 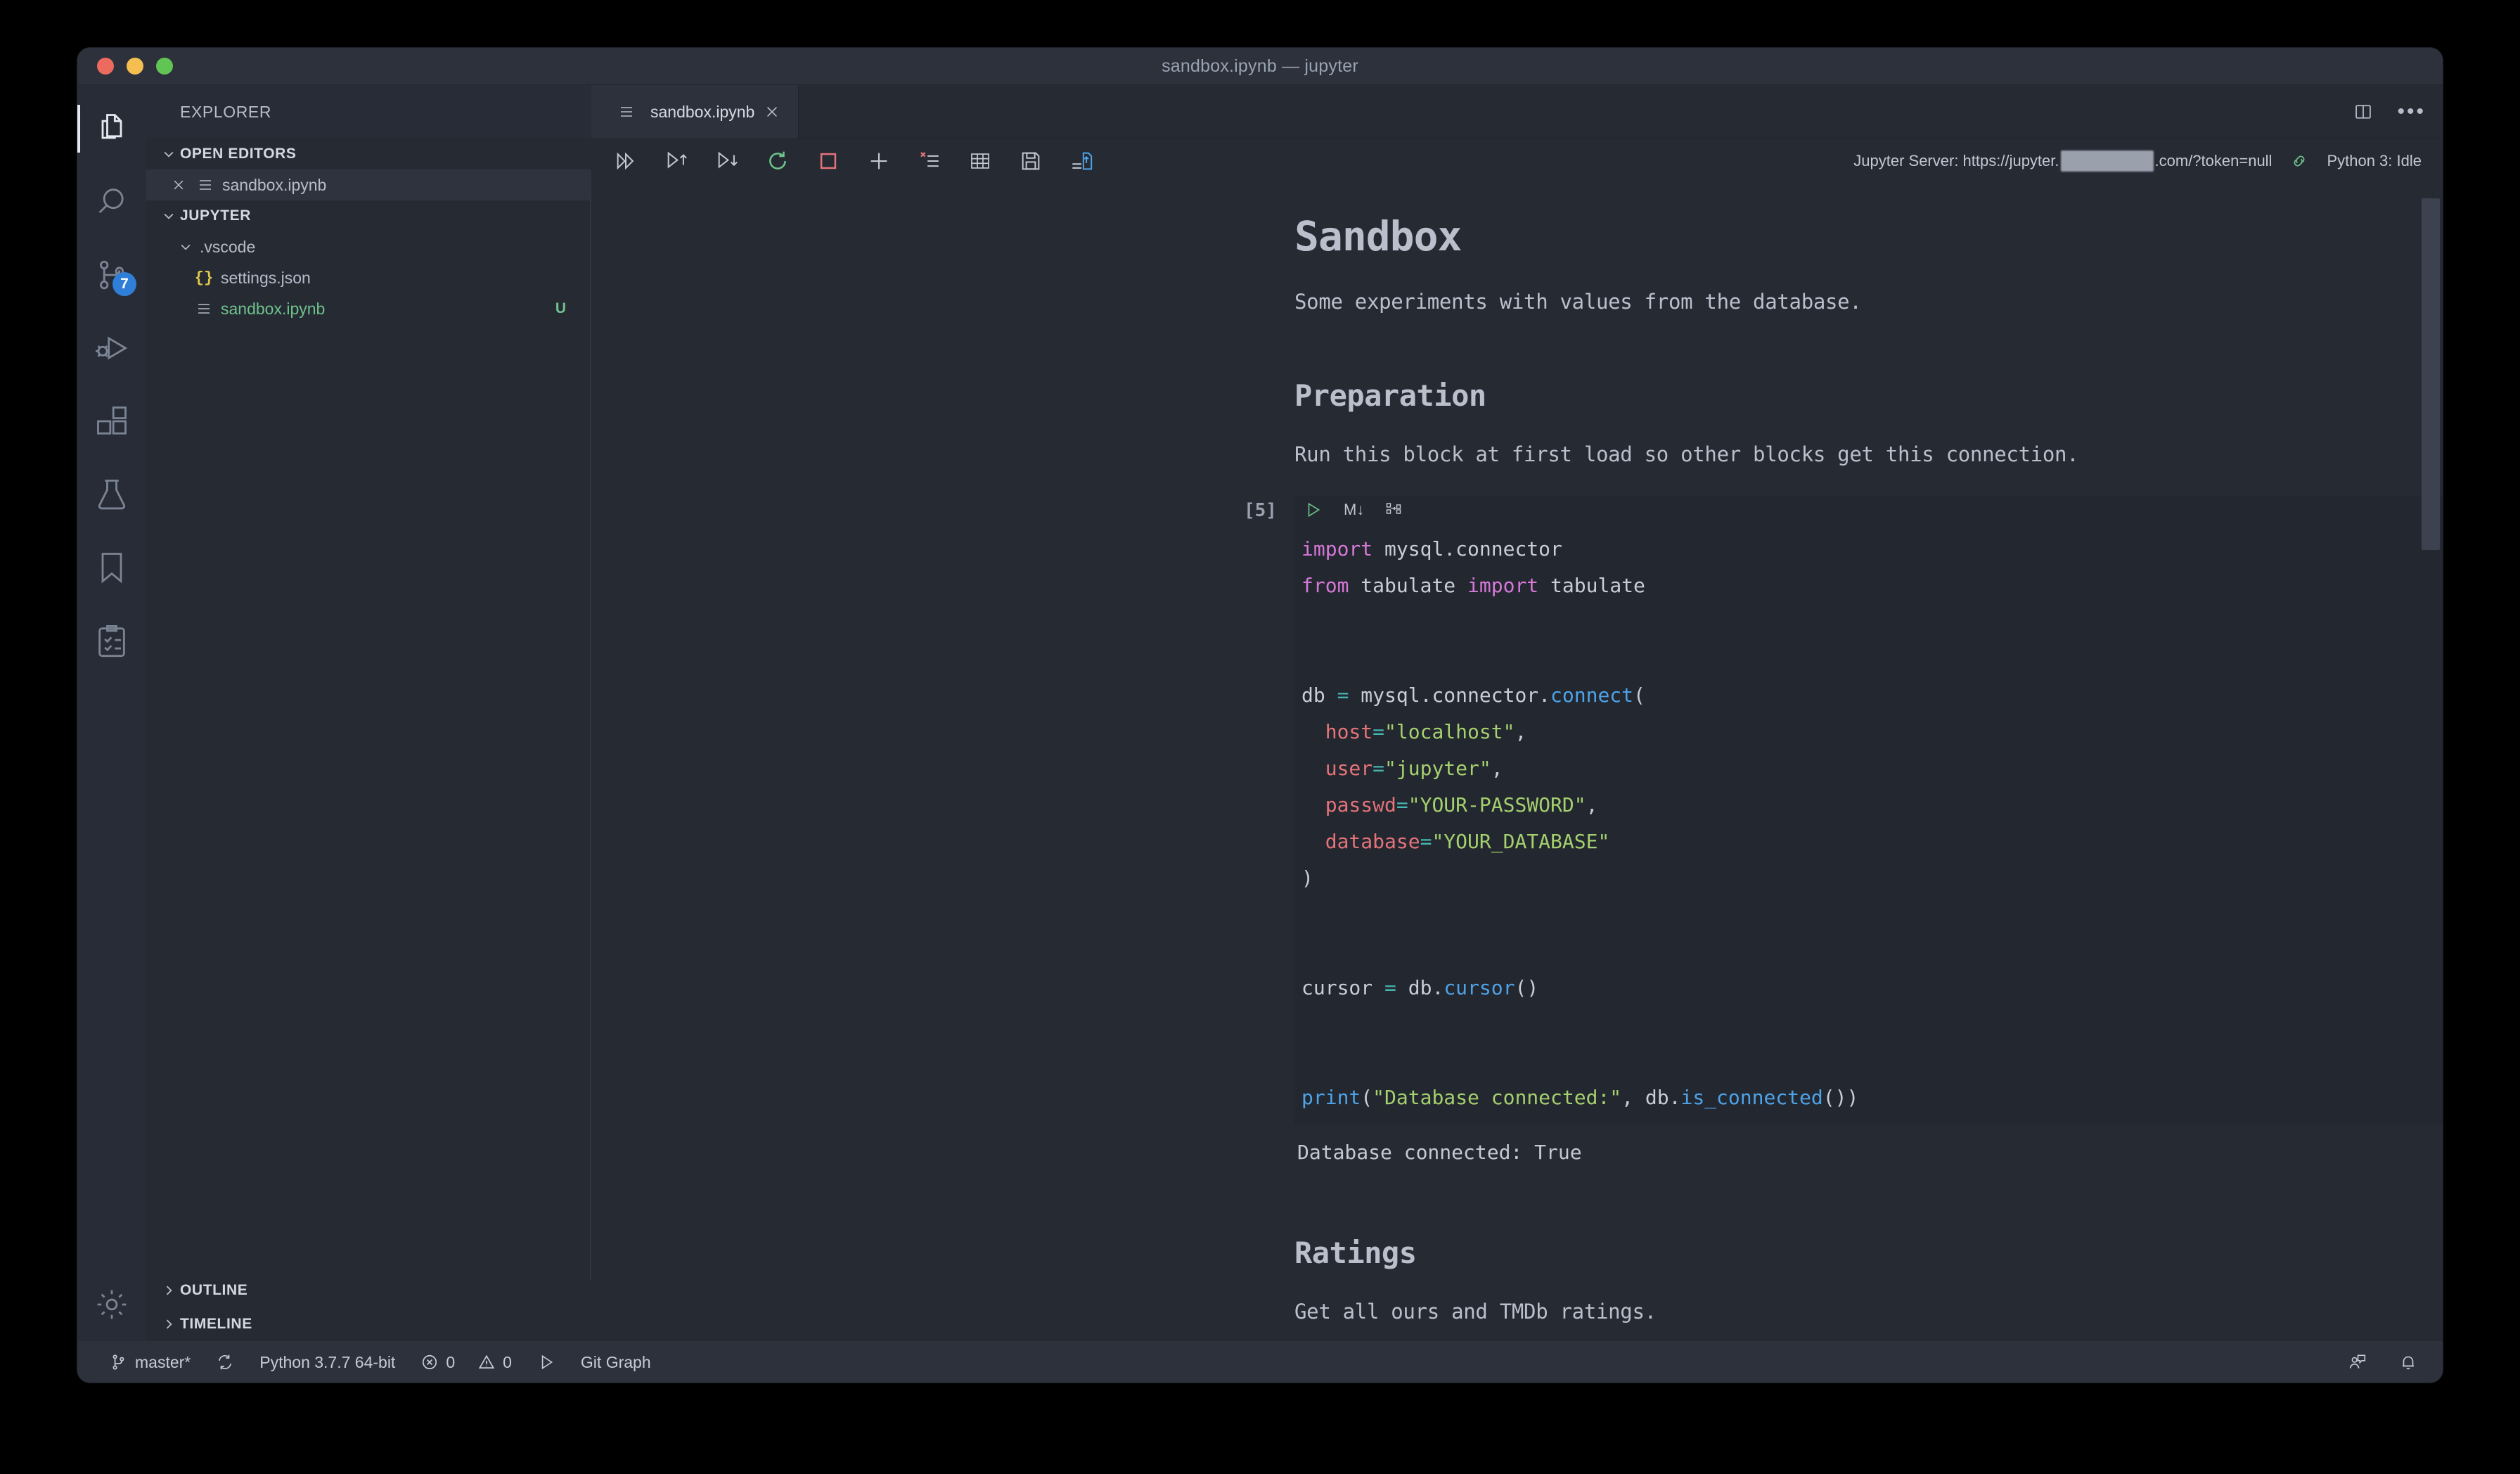 I want to click on section-open-editors: OPEN EDITORS, so click(x=369, y=154).